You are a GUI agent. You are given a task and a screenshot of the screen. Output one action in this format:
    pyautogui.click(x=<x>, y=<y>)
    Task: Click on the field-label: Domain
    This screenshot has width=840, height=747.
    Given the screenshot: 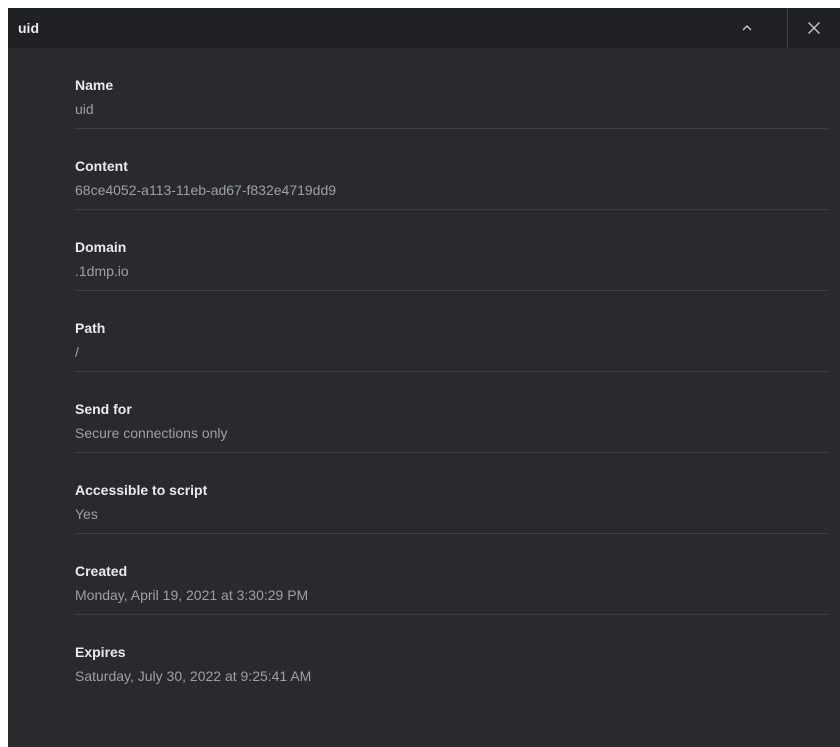 What is the action you would take?
    pyautogui.click(x=101, y=247)
    